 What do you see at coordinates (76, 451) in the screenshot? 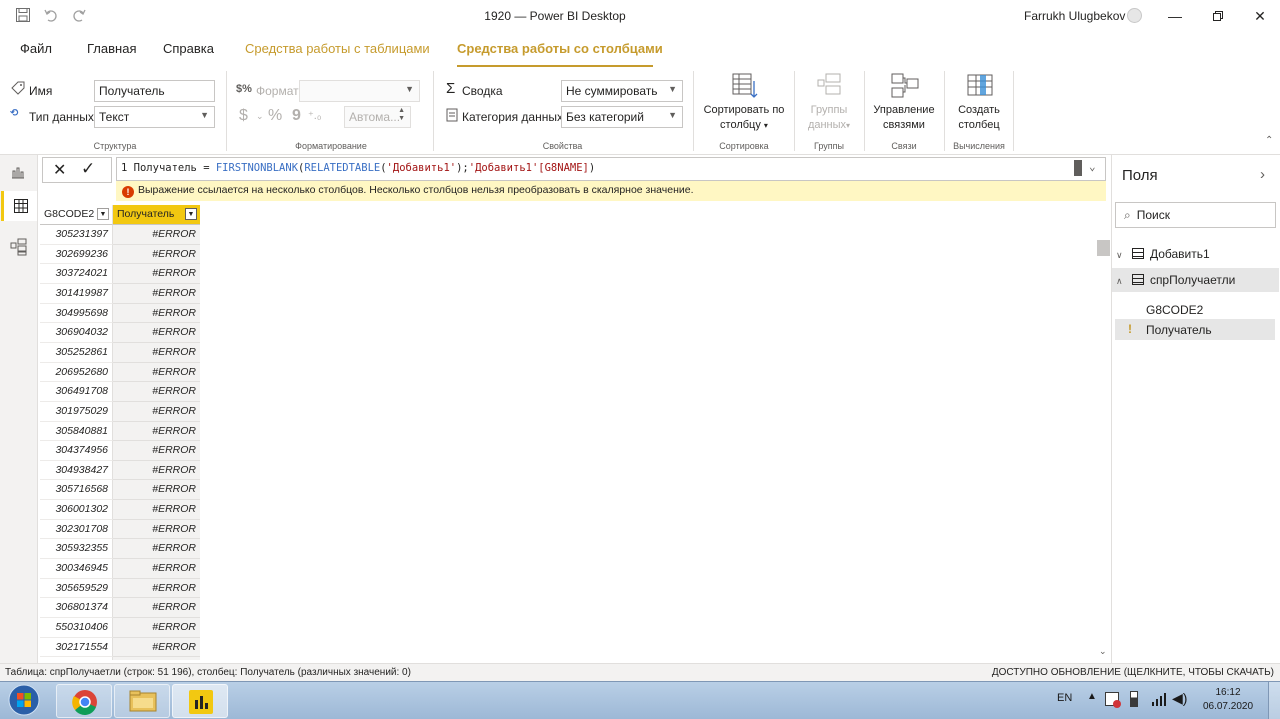
I see `cell-g8code2: 304374956` at bounding box center [76, 451].